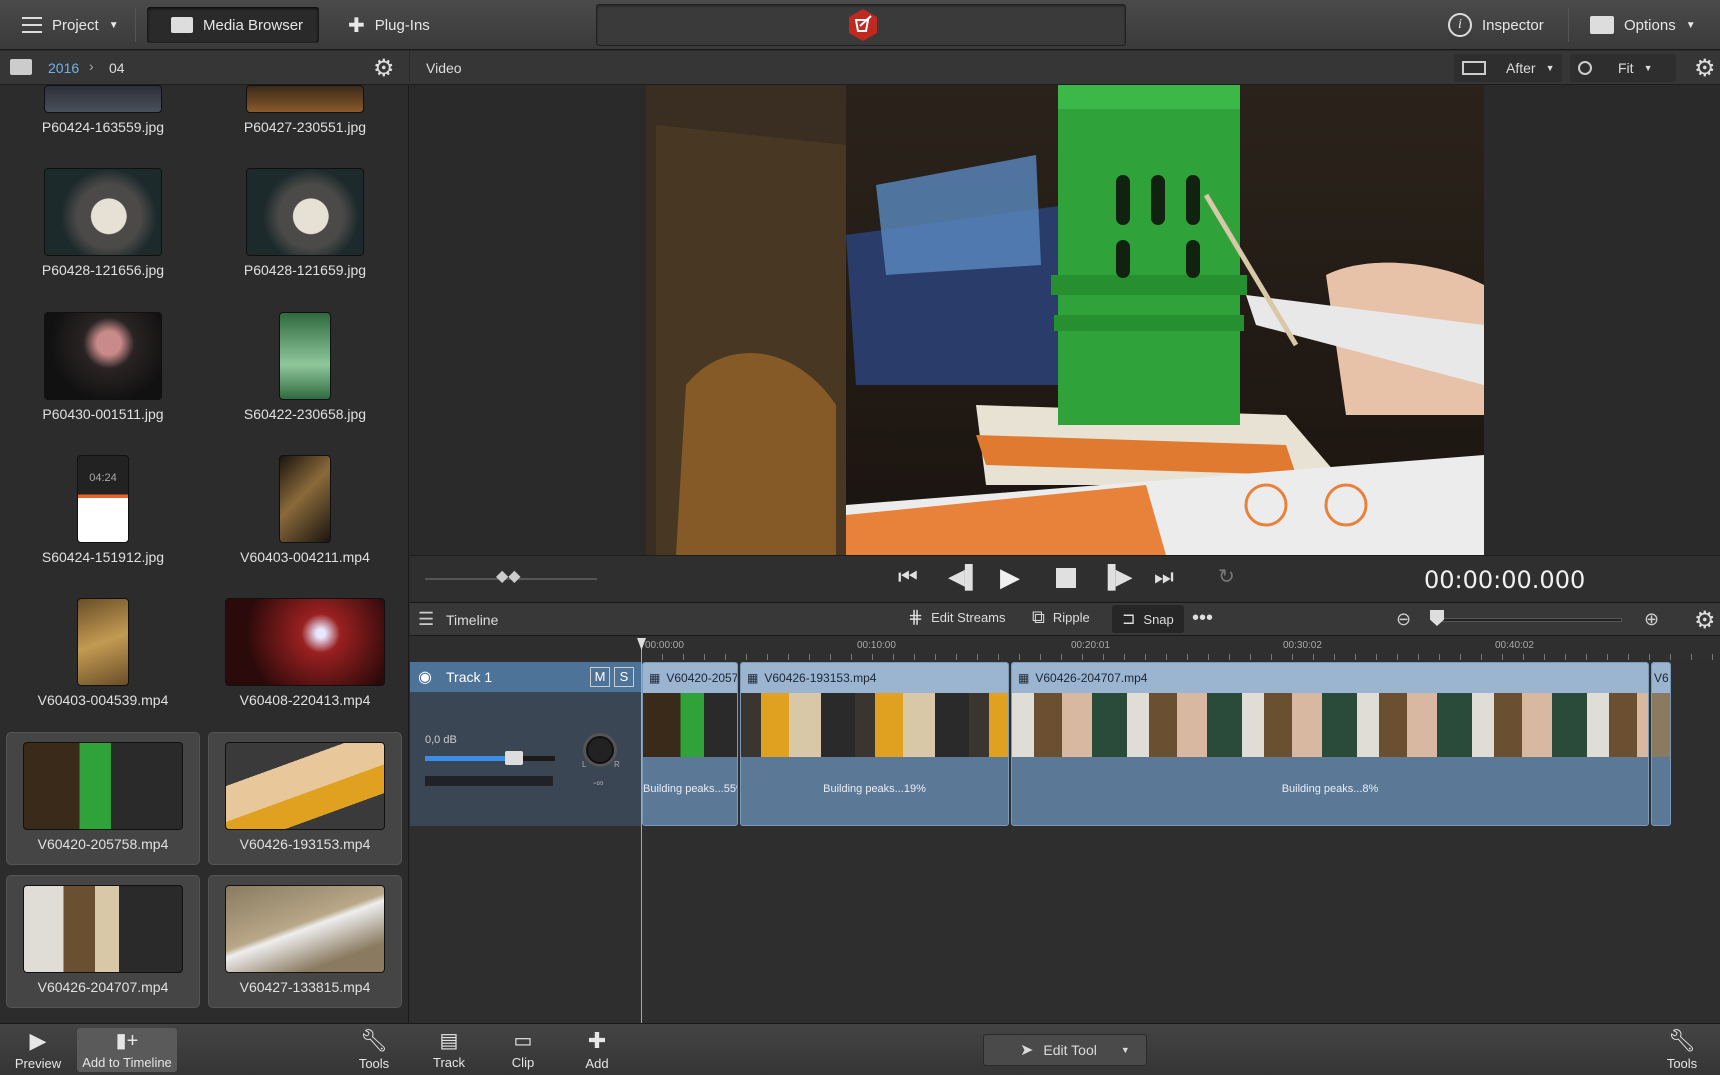  Describe the element at coordinates (1505, 580) in the screenshot. I see `timecode-display: 00:00:00.000` at that location.